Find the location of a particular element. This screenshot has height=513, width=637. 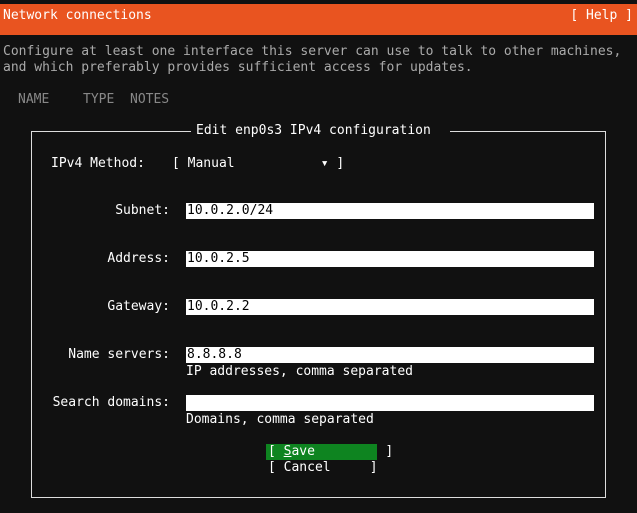

ipv4-method-label: IPv4 Method: is located at coordinates (98, 163).